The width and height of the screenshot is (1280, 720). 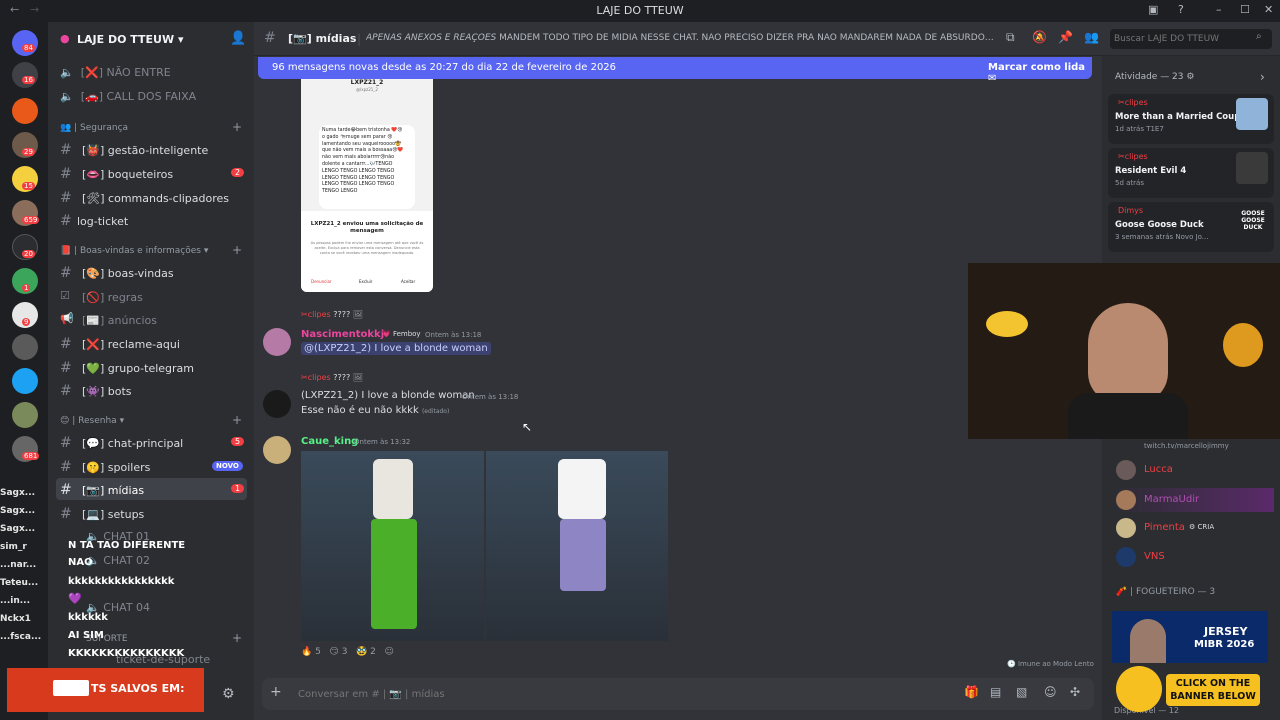 I want to click on server-name: LAJE DO TTEUW ▾, so click(x=130, y=39).